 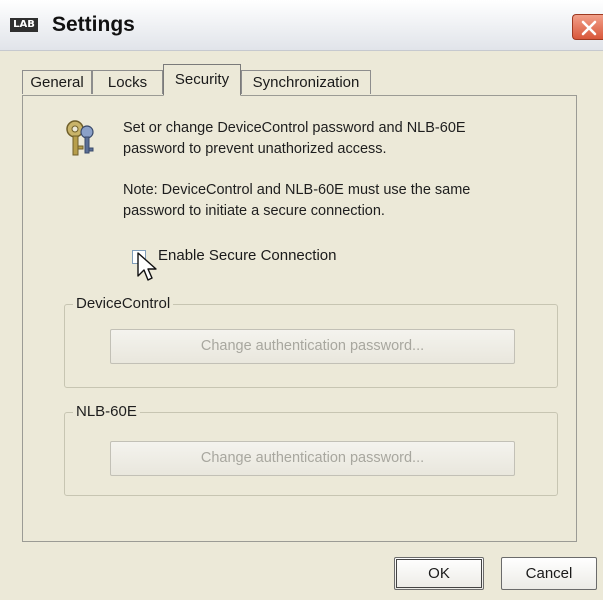 What do you see at coordinates (57, 82) in the screenshot?
I see `tab-general: General` at bounding box center [57, 82].